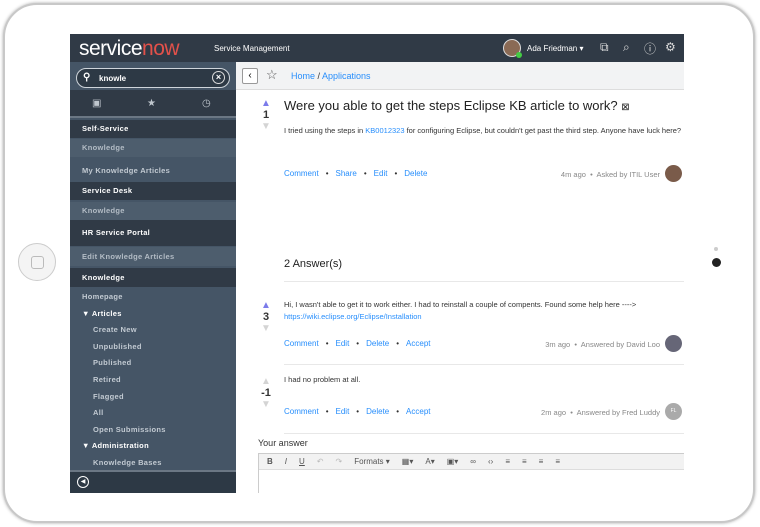 This screenshot has height=527, width=760. What do you see at coordinates (673, 411) in the screenshot?
I see `fred-luddy-avatar: FL` at bounding box center [673, 411].